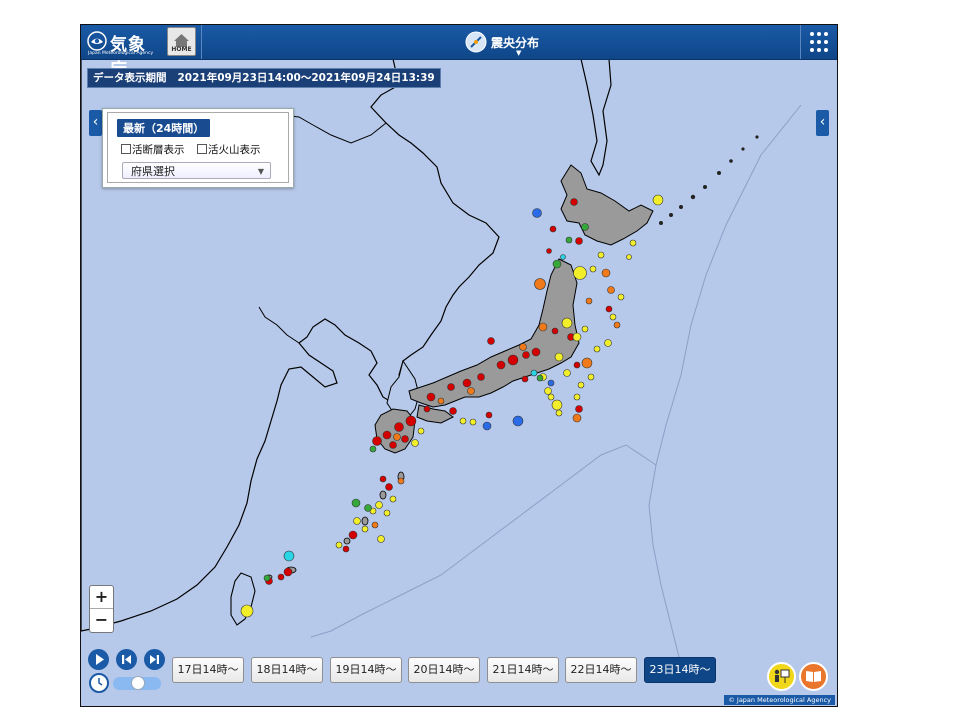 This screenshot has width=960, height=720. I want to click on zoom-in-button: +, so click(101, 597).